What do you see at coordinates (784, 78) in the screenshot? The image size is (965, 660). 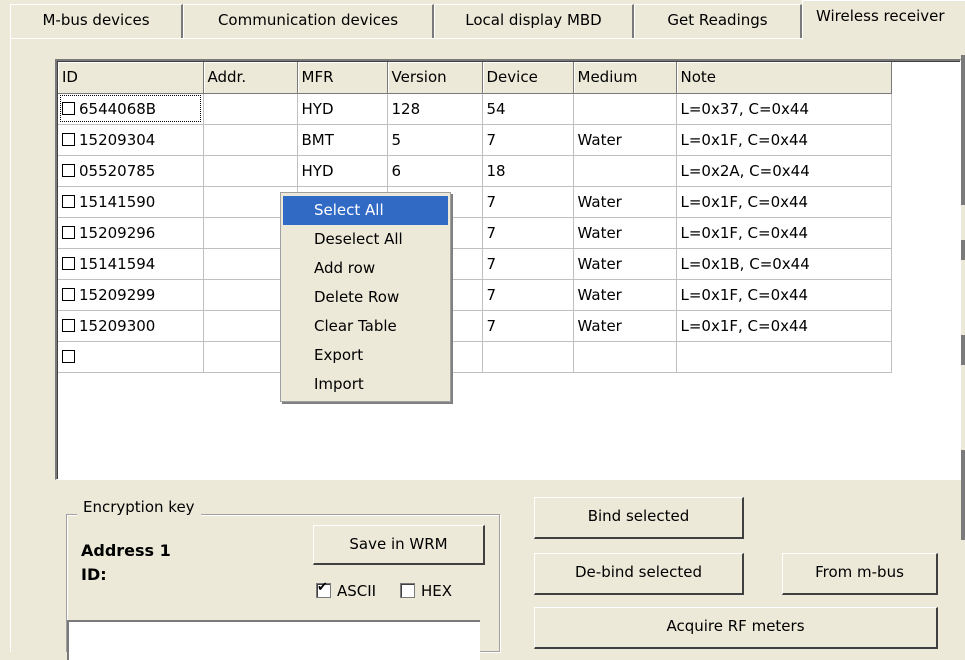 I see `column-header-note: Note` at bounding box center [784, 78].